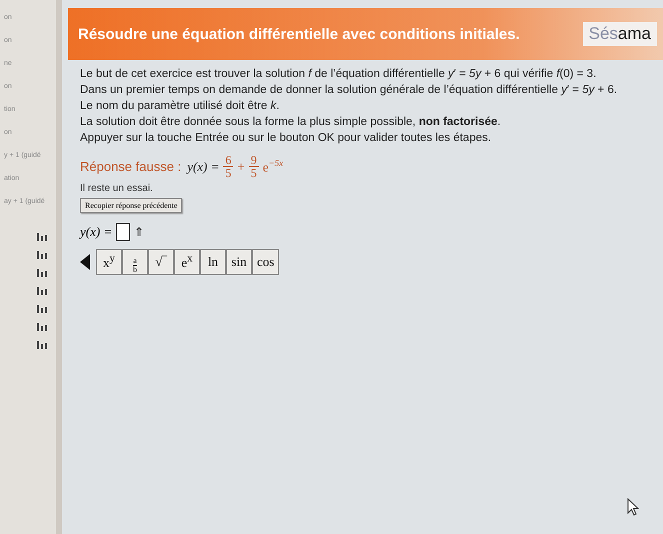 The height and width of the screenshot is (534, 663). What do you see at coordinates (85, 262) in the screenshot?
I see `triangle-icon` at bounding box center [85, 262].